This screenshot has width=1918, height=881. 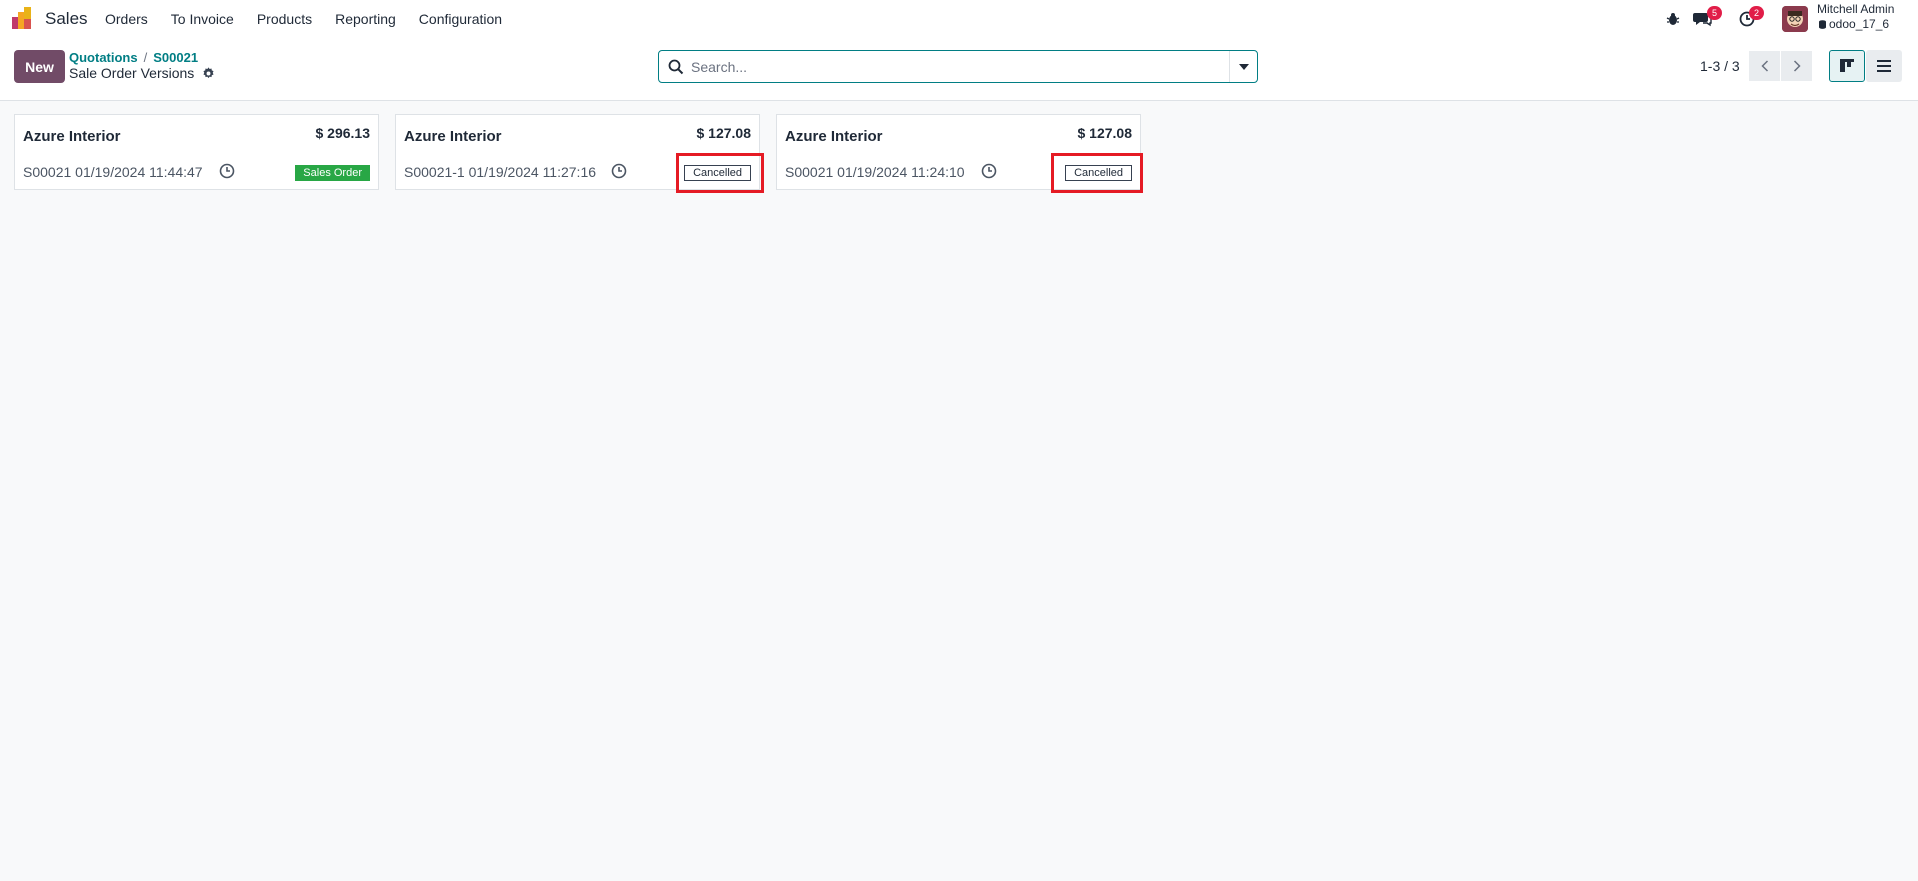 I want to click on menu-reporting: Reporting, so click(x=365, y=19).